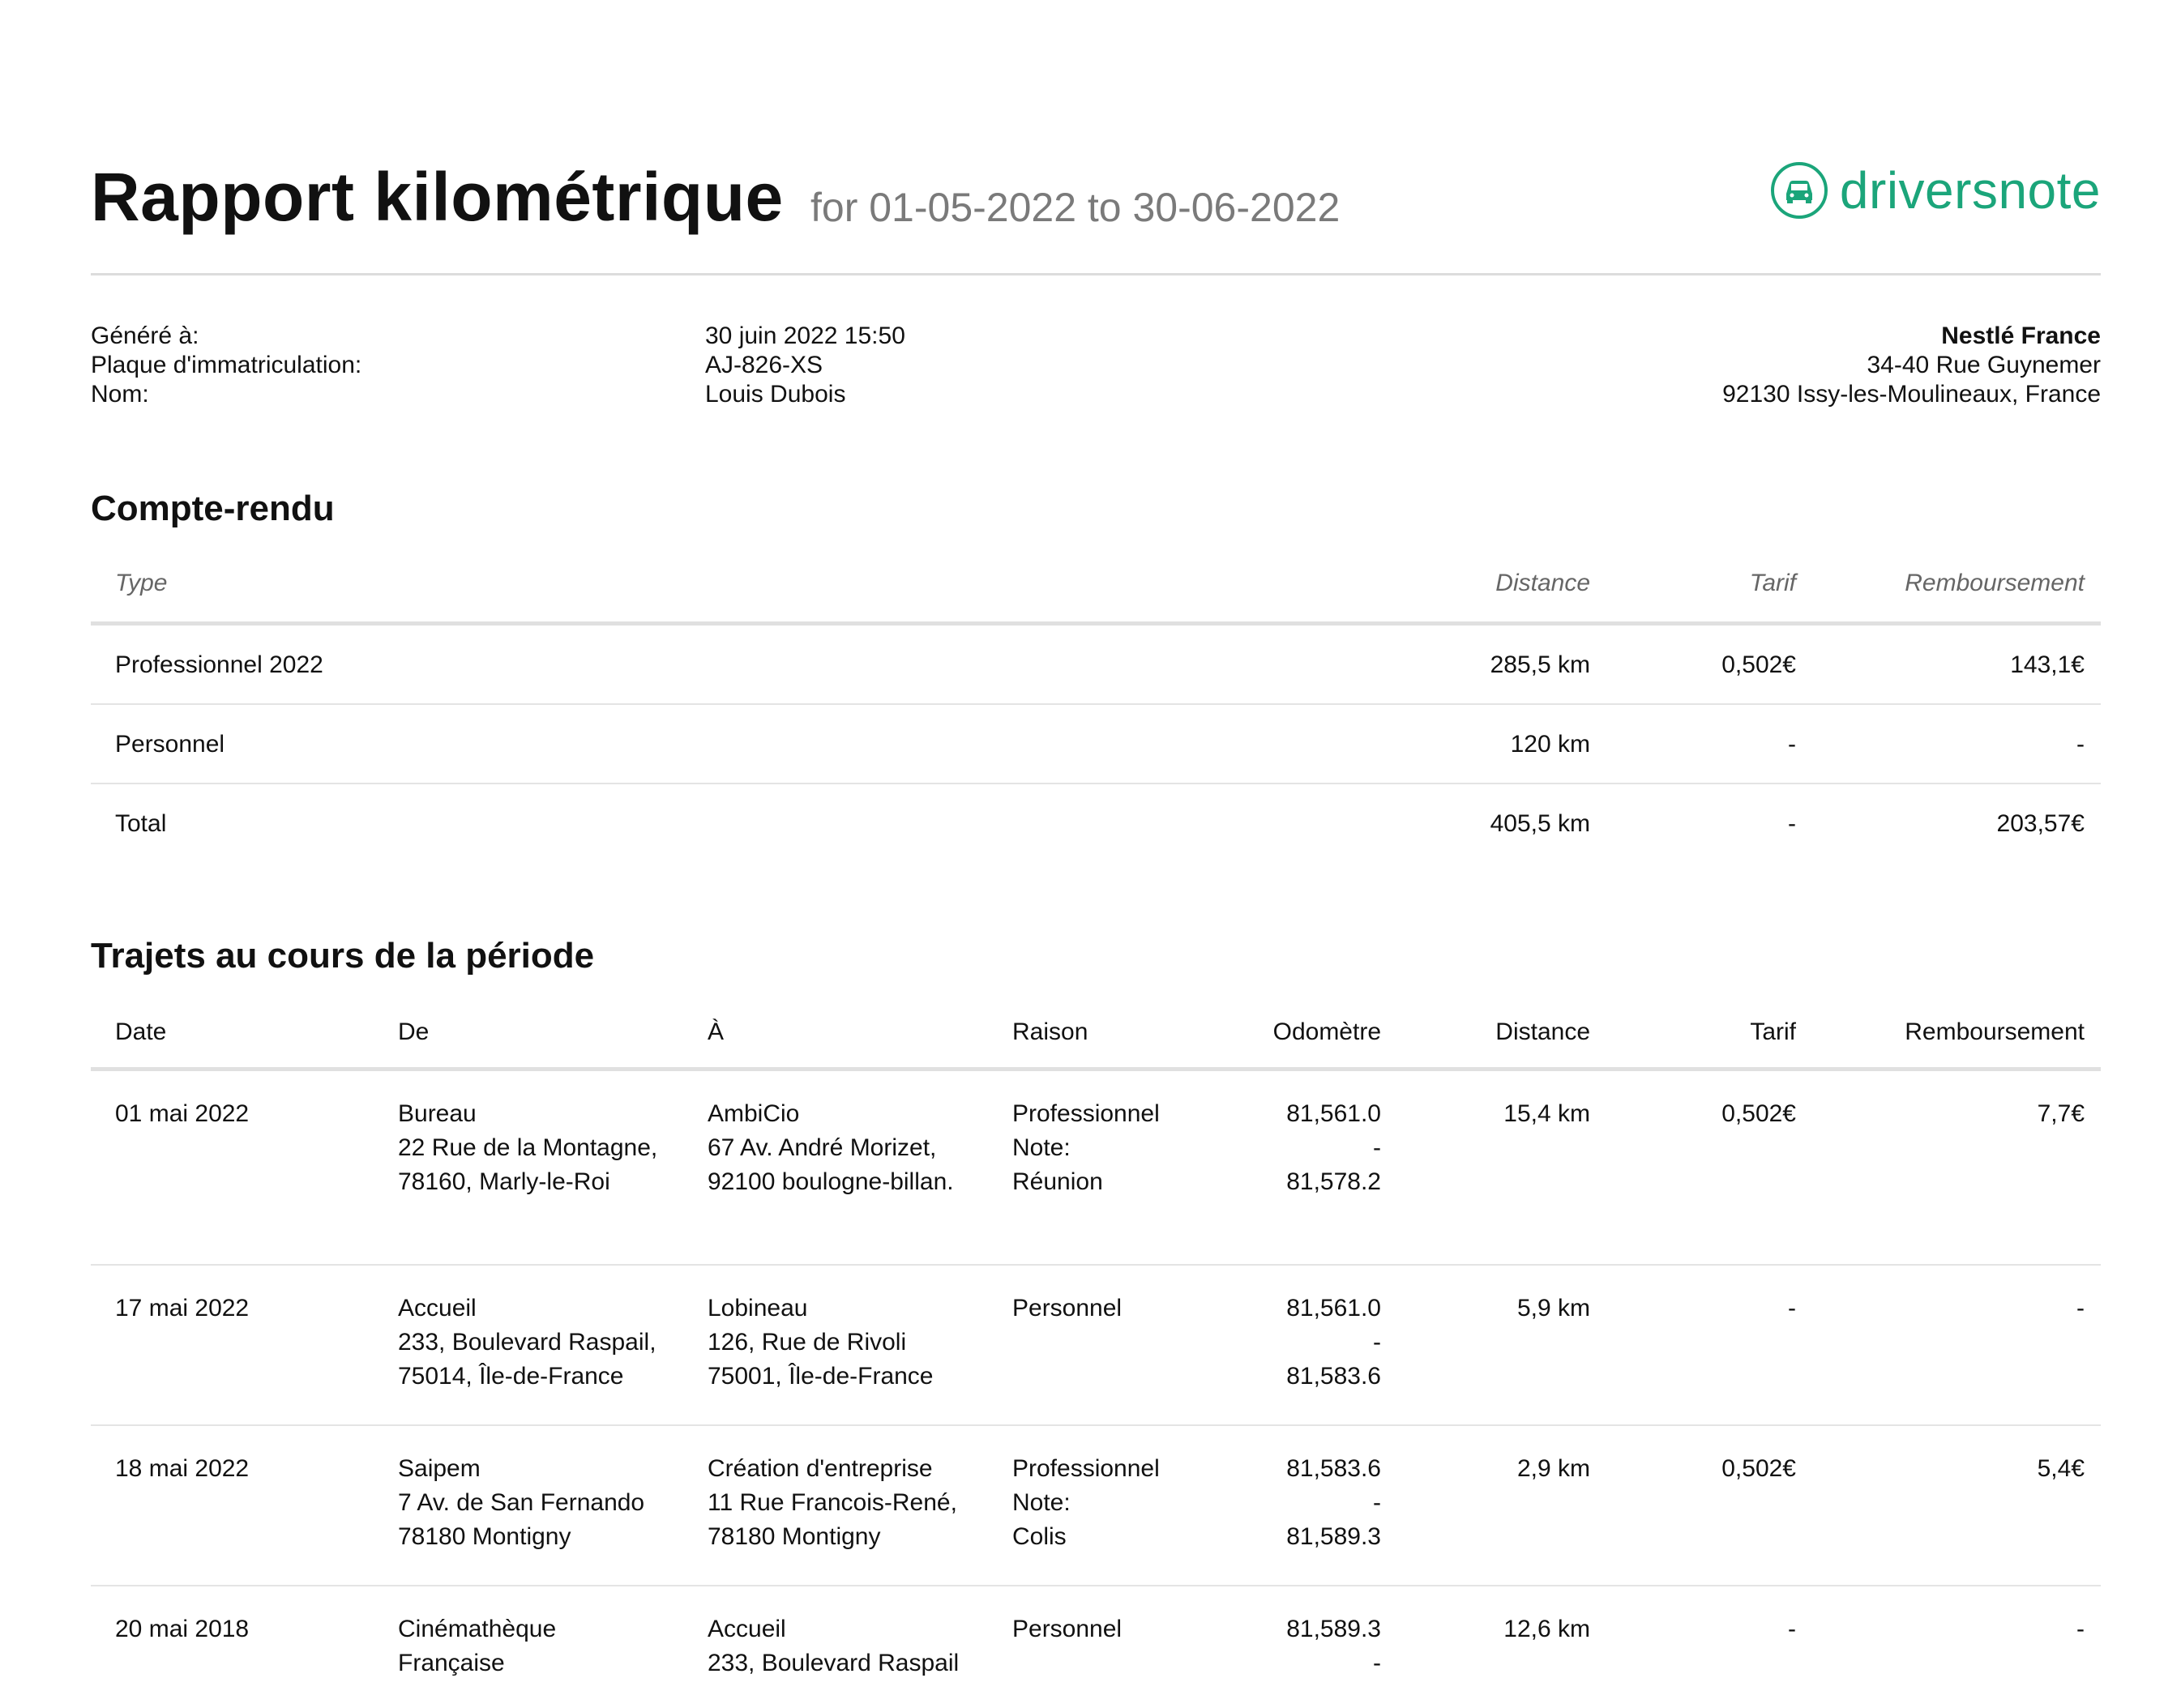 Image resolution: width=2181 pixels, height=1708 pixels. Describe the element at coordinates (504, 1181) in the screenshot. I see `trip-from-line: 78160, Marly-le-Roi` at that location.